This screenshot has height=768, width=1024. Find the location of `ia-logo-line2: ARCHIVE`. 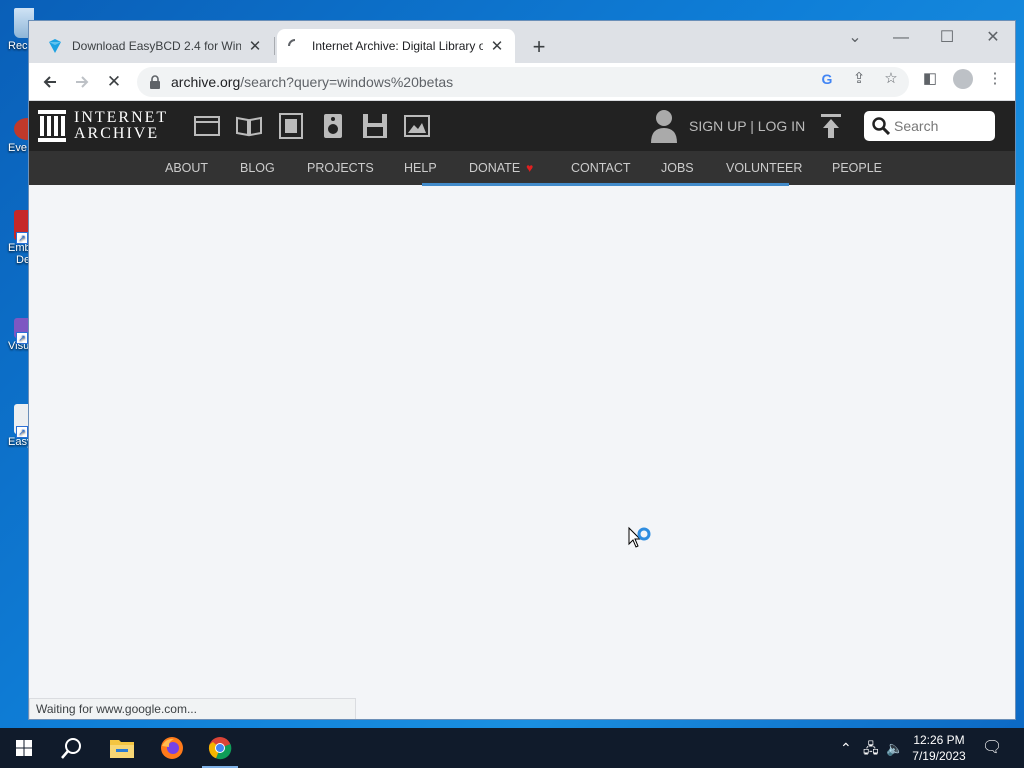

ia-logo-line2: ARCHIVE is located at coordinates (117, 133).